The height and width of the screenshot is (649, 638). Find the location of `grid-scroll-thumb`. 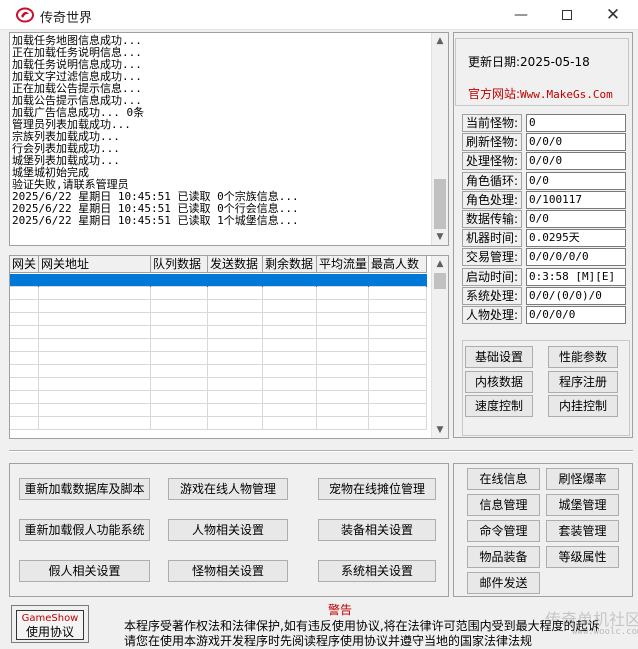

grid-scroll-thumb is located at coordinates (440, 281).